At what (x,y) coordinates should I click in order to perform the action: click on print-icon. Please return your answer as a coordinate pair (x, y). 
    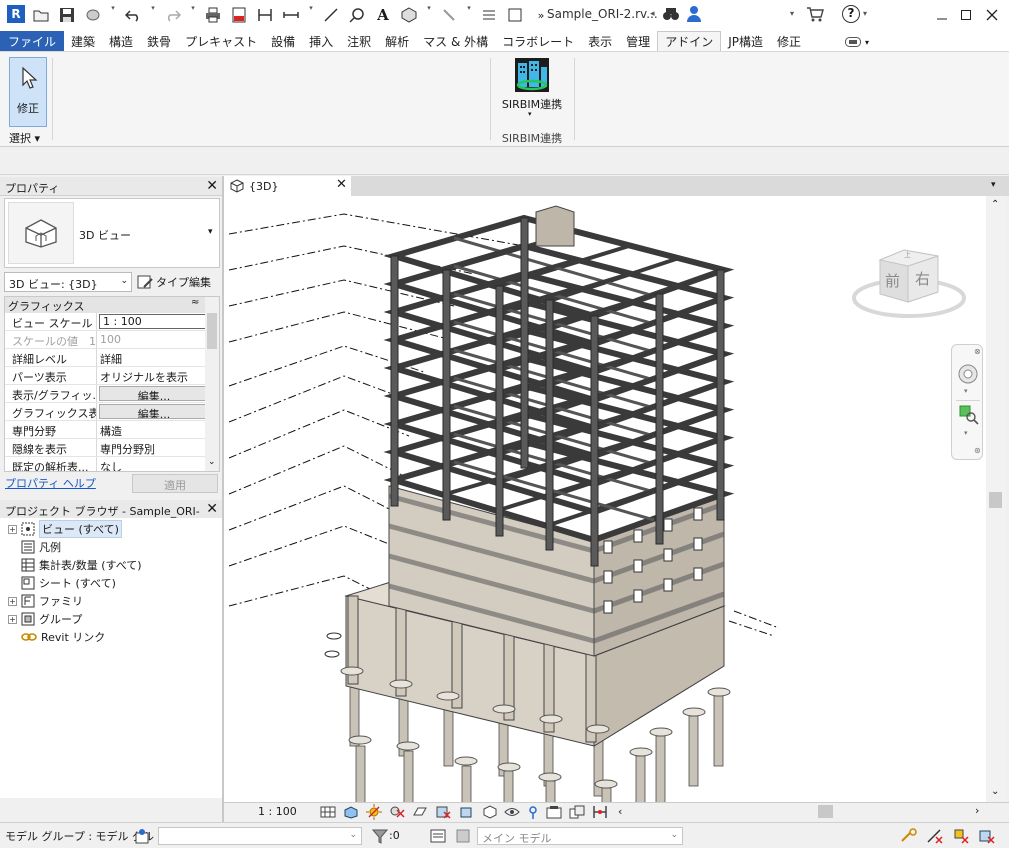
    Looking at the image, I should click on (213, 15).